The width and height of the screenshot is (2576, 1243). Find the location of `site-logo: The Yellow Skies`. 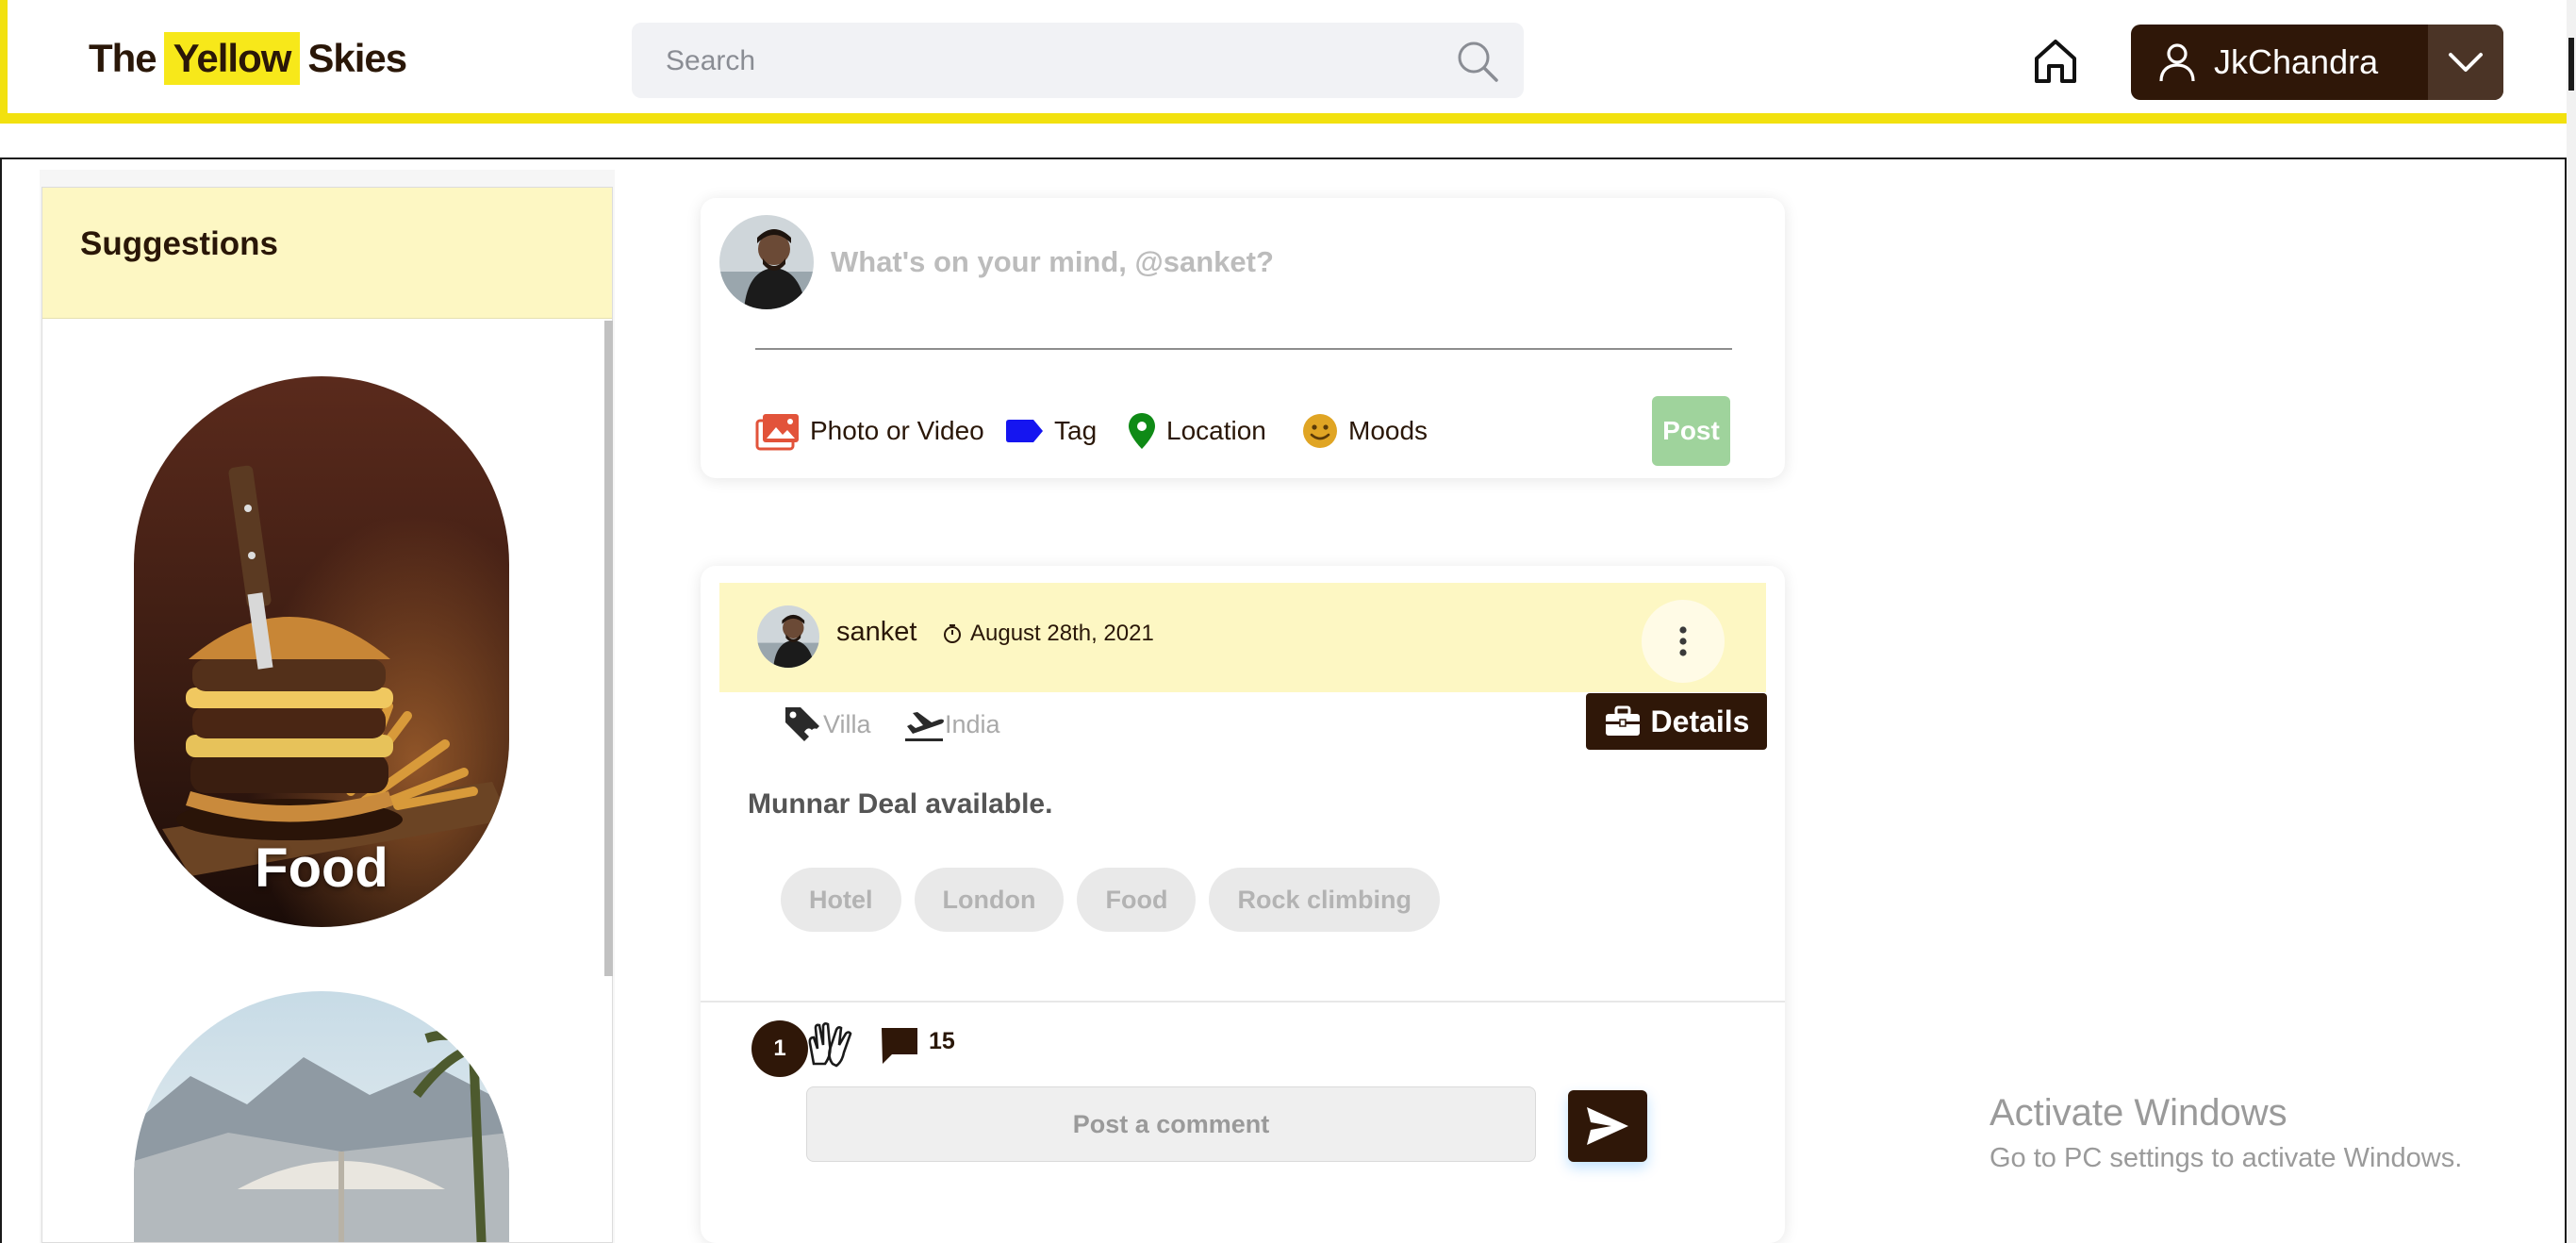

site-logo: The Yellow Skies is located at coordinates (248, 59).